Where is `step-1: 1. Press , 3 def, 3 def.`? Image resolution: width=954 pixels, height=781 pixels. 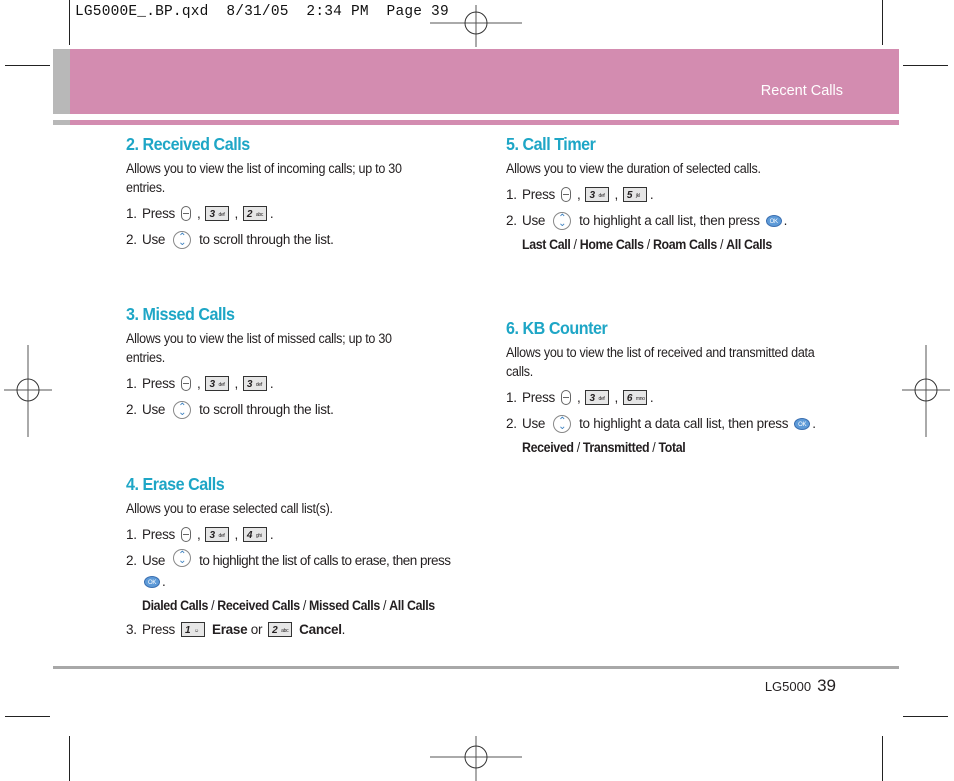
step-1: 1. Press , 3 def, 3 def. is located at coordinates (200, 383).